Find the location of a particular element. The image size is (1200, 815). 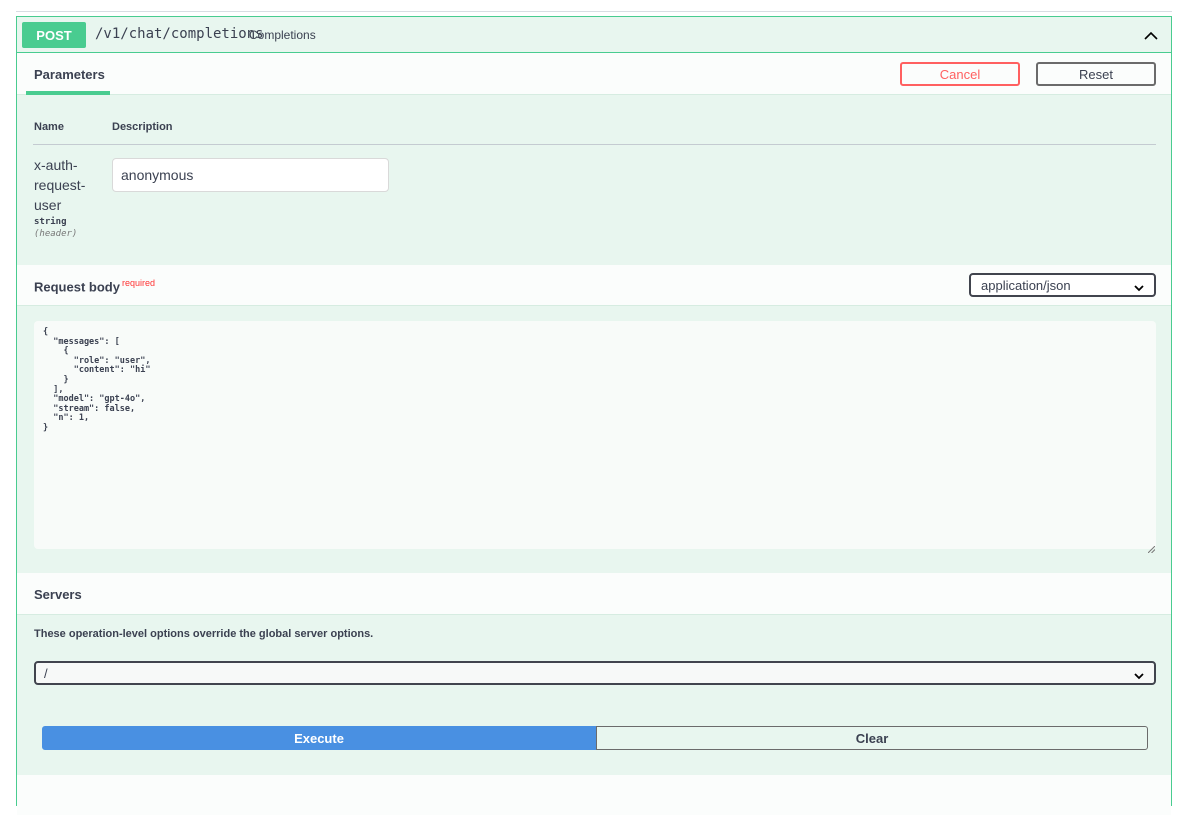

servers-title: Servers is located at coordinates (58, 594).